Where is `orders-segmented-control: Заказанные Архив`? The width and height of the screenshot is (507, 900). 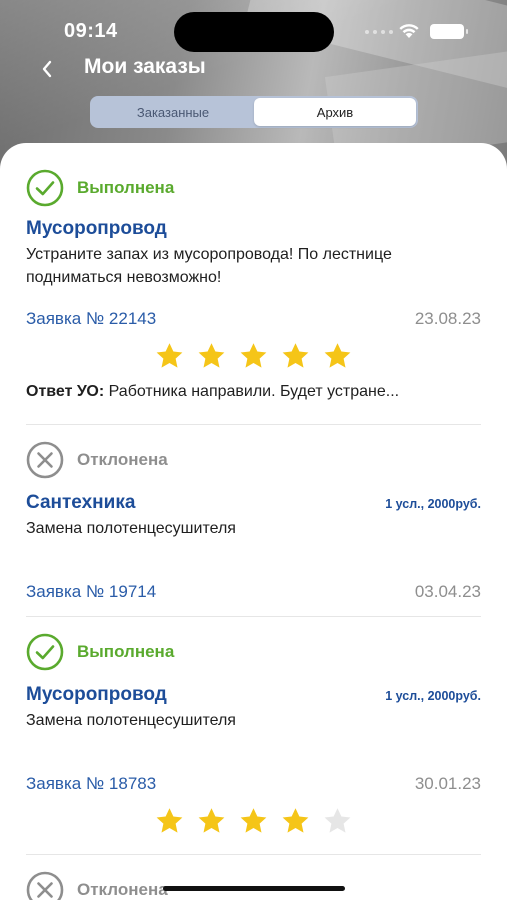 orders-segmented-control: Заказанные Архив is located at coordinates (254, 112).